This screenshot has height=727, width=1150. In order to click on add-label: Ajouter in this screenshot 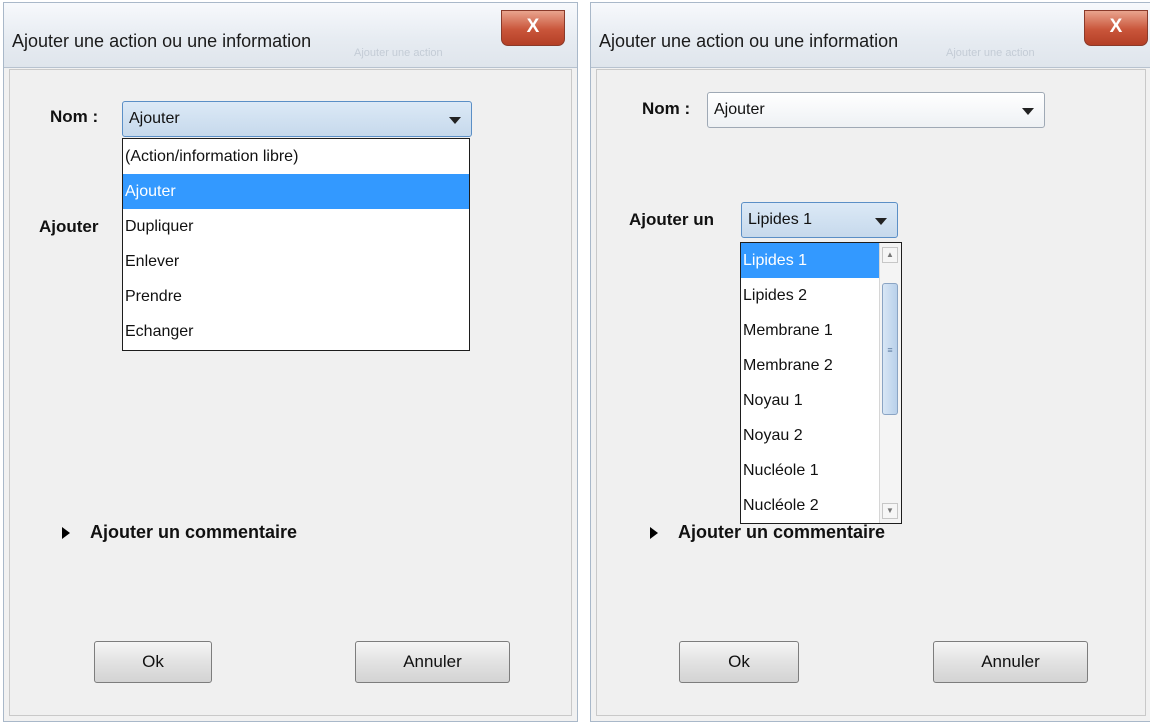, I will do `click(69, 226)`.